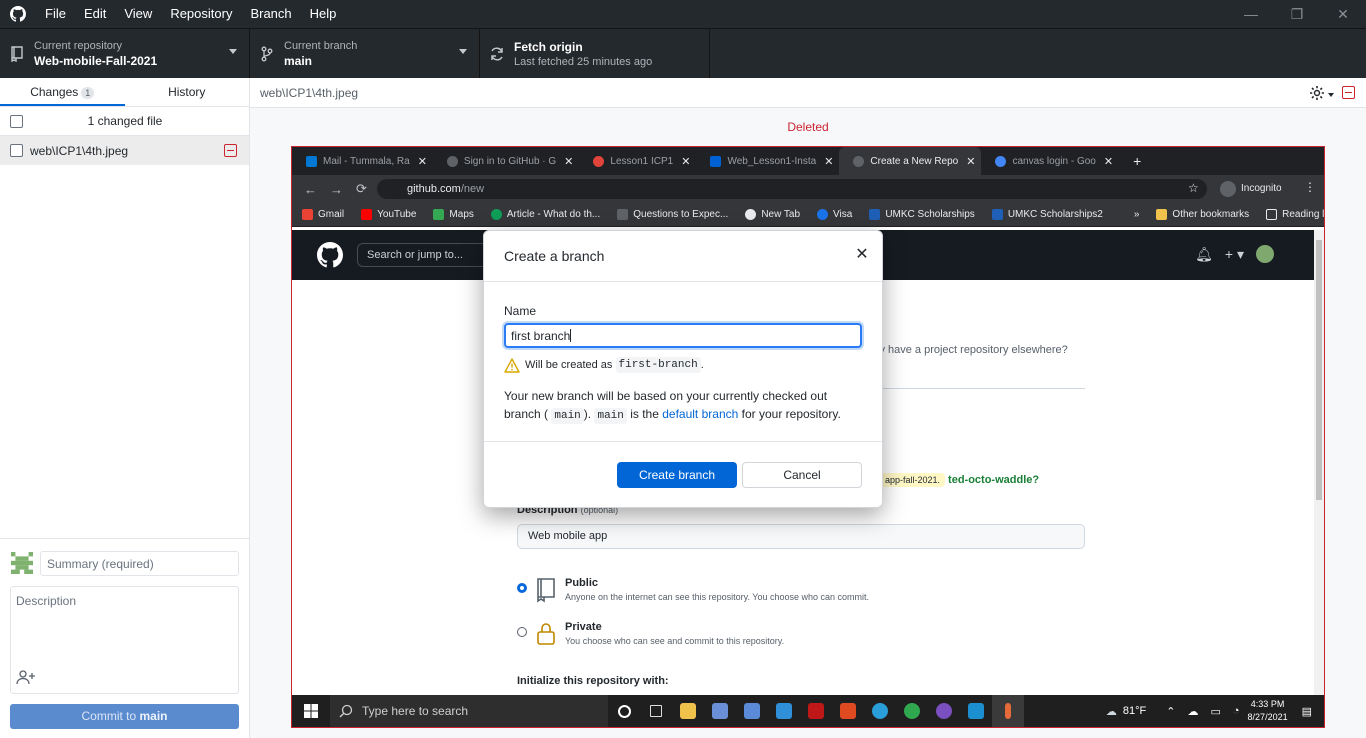  What do you see at coordinates (321, 214) in the screenshot?
I see `bookmark: Gmail` at bounding box center [321, 214].